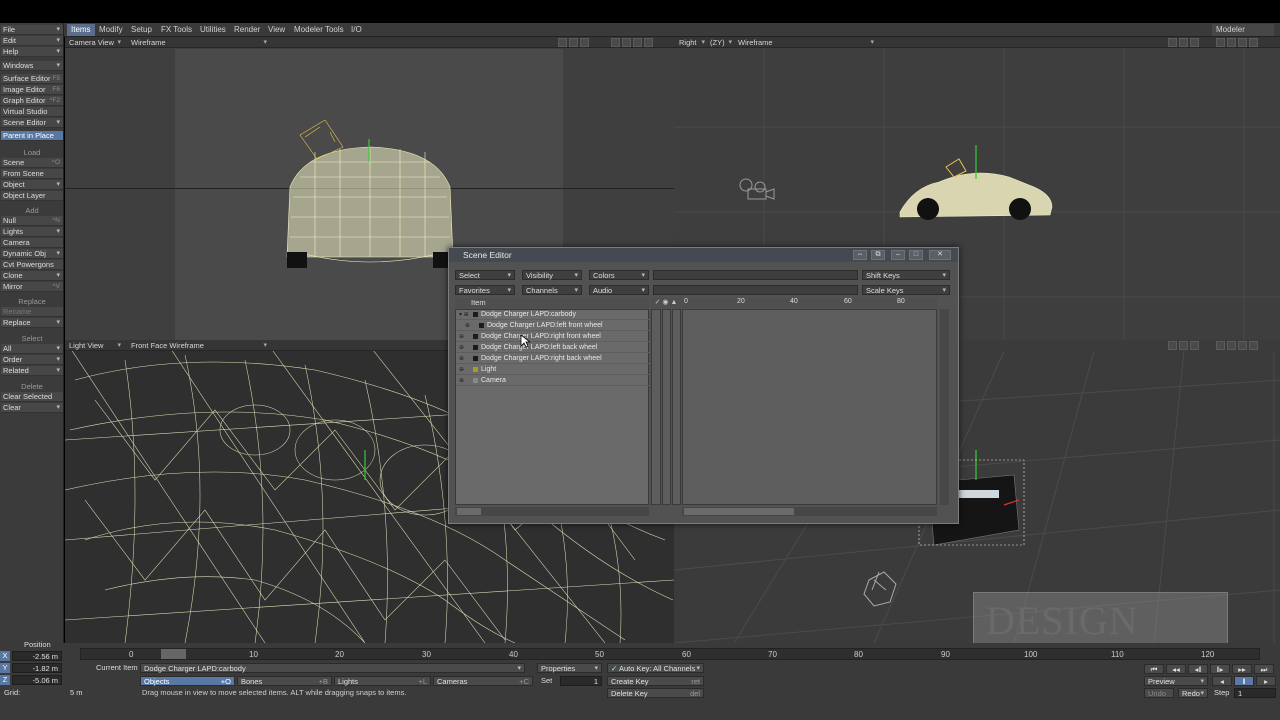  Describe the element at coordinates (806, 42) in the screenshot. I see `render-mode-dropdown-right: Wireframe` at that location.